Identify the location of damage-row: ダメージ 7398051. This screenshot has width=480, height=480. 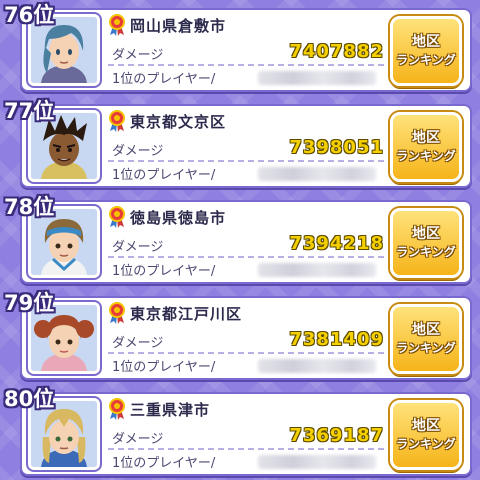
(246, 149).